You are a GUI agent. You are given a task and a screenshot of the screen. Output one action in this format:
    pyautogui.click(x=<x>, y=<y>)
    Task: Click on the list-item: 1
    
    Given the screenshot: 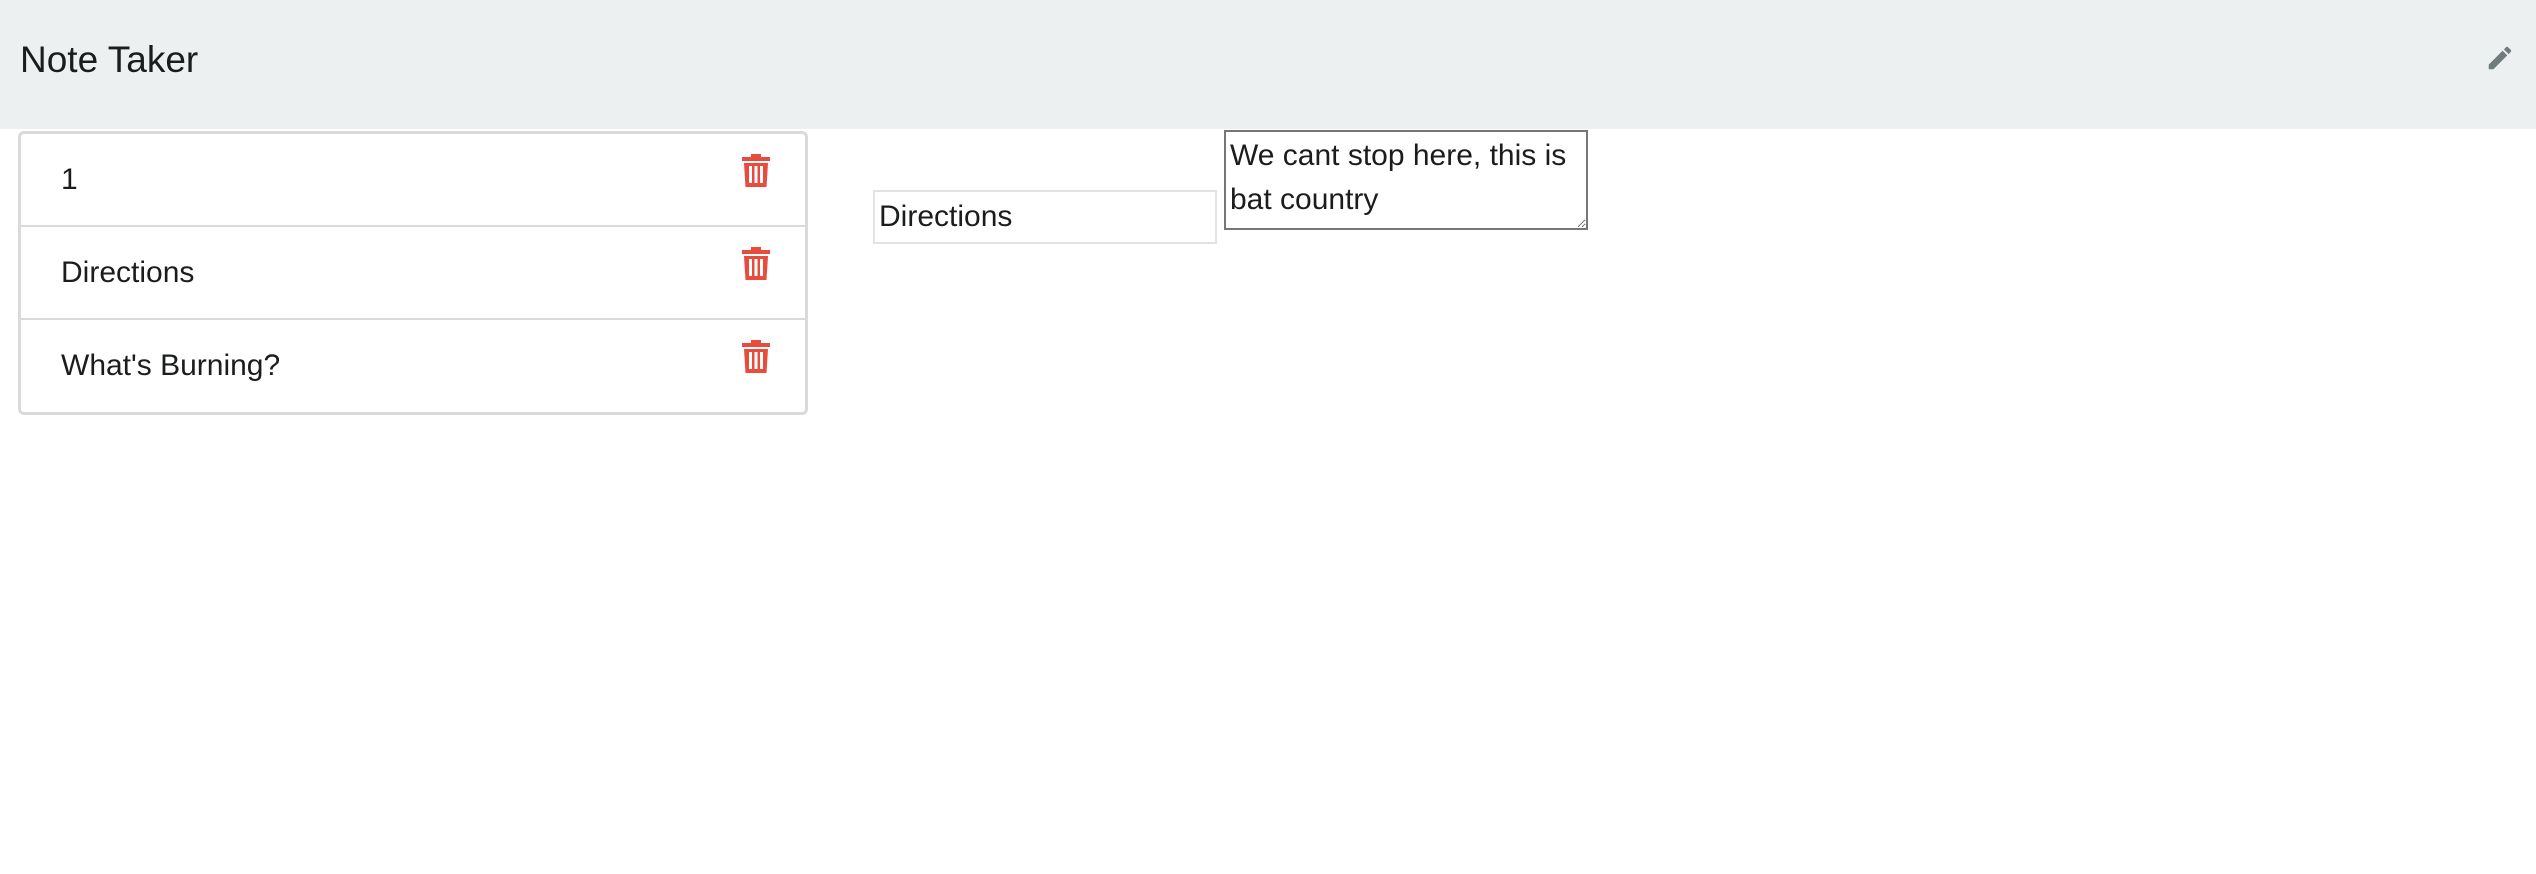 What is the action you would take?
    pyautogui.click(x=413, y=180)
    